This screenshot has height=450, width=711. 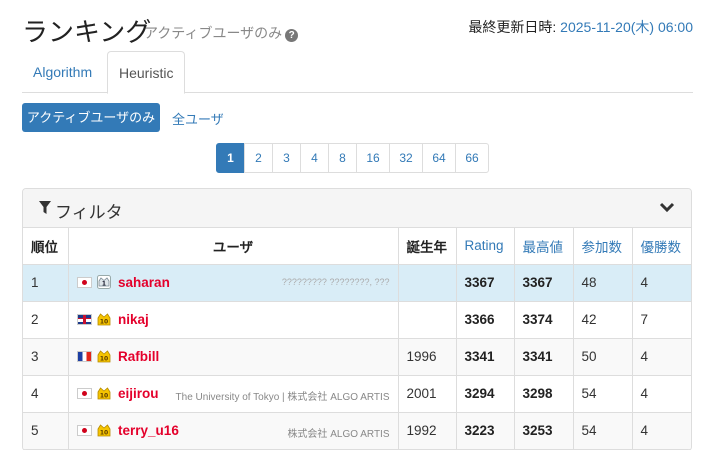 I want to click on user-link: eijirou, so click(x=138, y=393).